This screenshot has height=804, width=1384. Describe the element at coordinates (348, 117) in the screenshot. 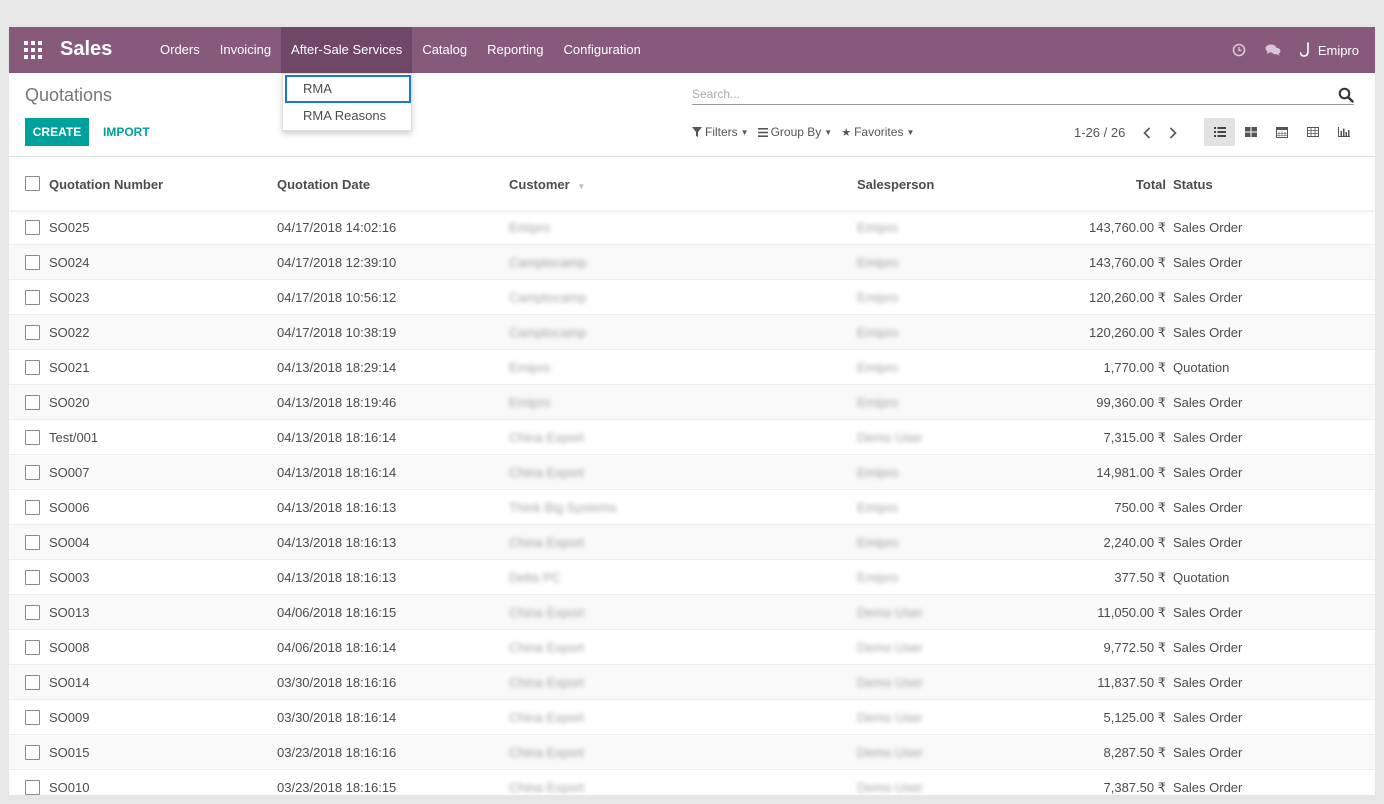

I see `dropdown-item-rma-reasons: RMA Reasons` at that location.